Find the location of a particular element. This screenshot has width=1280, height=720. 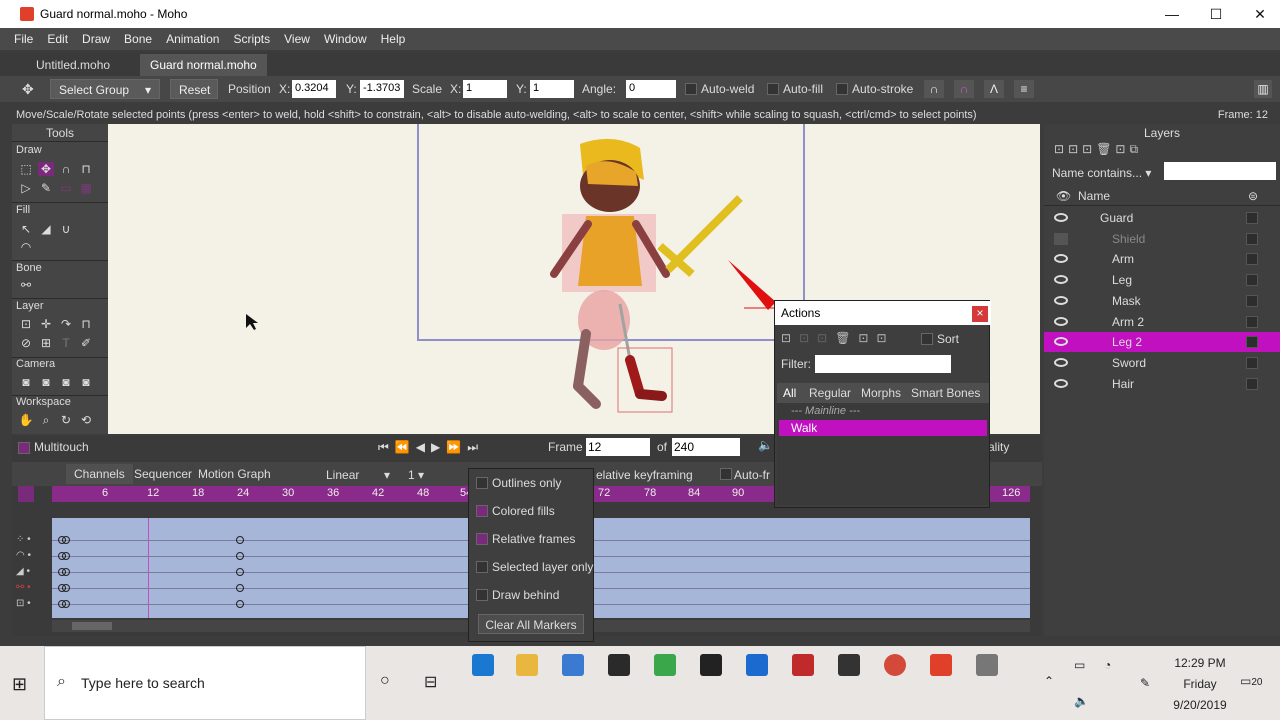

position-y-field: -1.3703 is located at coordinates (382, 89).